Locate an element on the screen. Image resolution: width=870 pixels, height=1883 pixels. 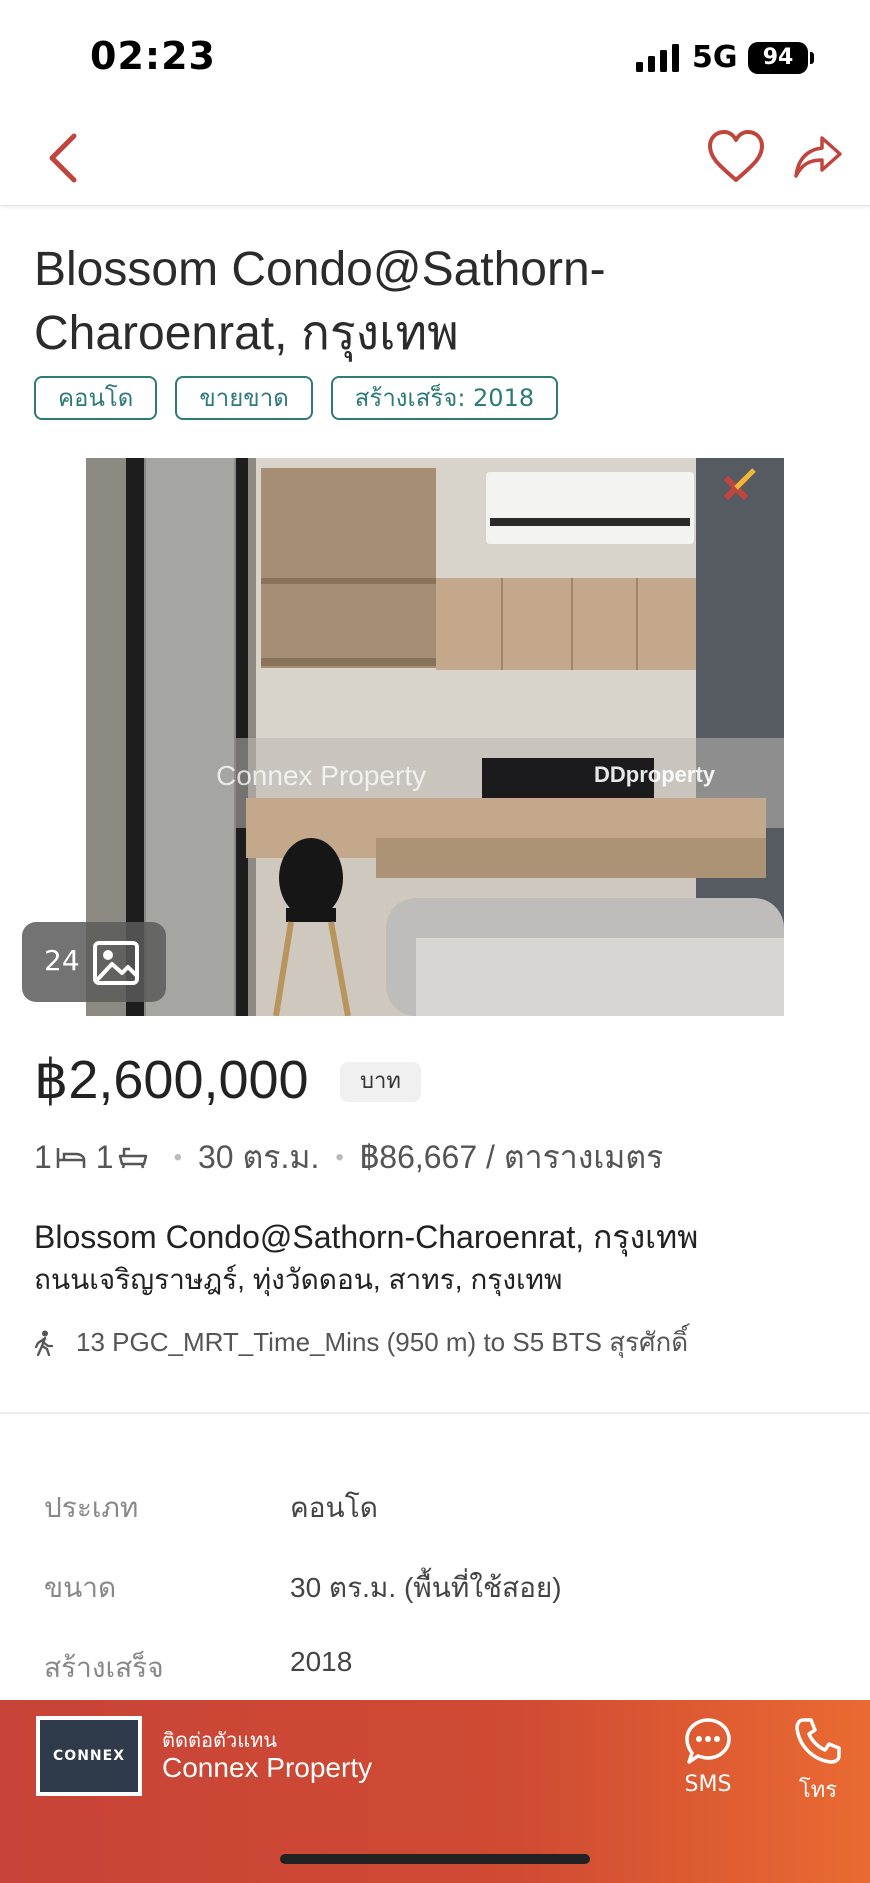
share-icon is located at coordinates (818, 157).